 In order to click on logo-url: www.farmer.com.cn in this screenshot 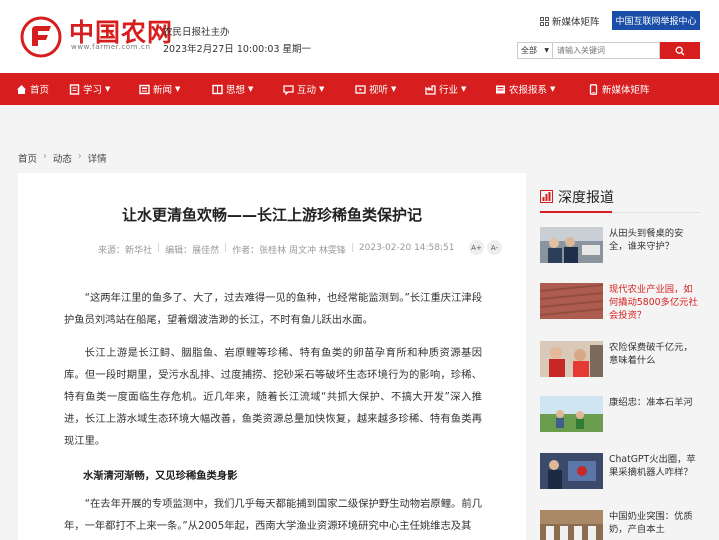, I will do `click(111, 47)`.